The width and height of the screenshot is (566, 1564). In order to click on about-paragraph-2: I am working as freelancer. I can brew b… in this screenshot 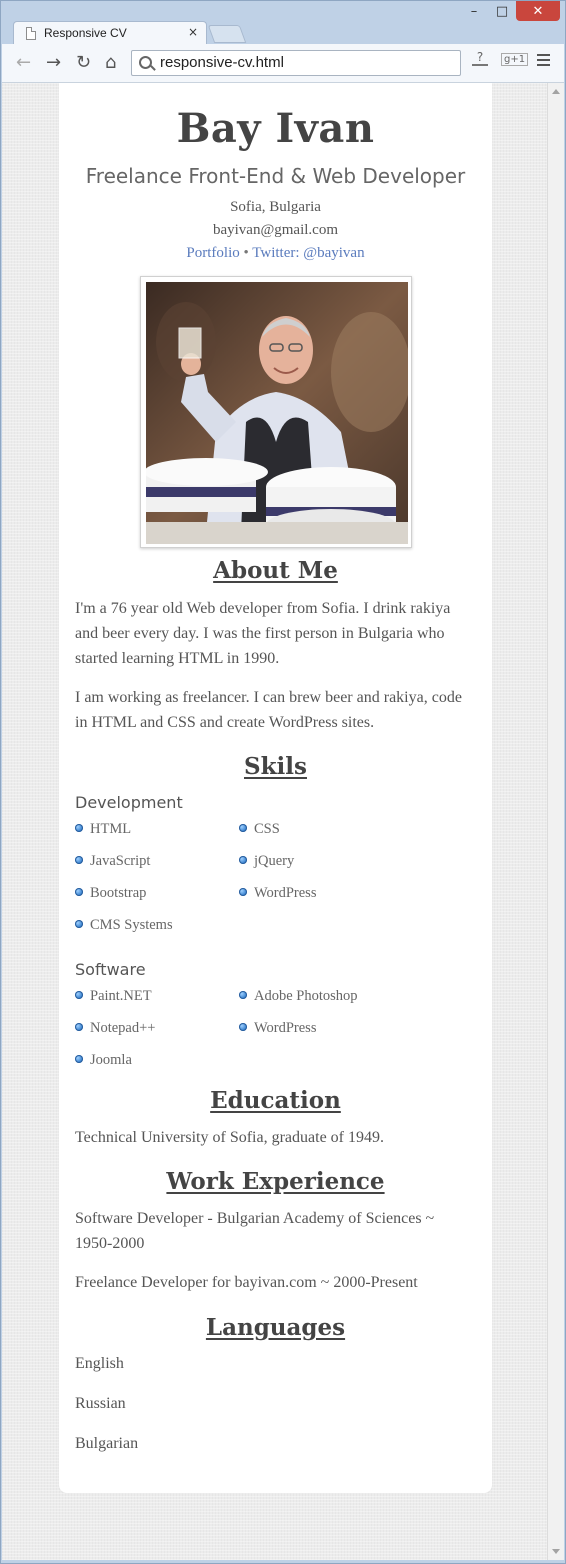, I will do `click(268, 710)`.